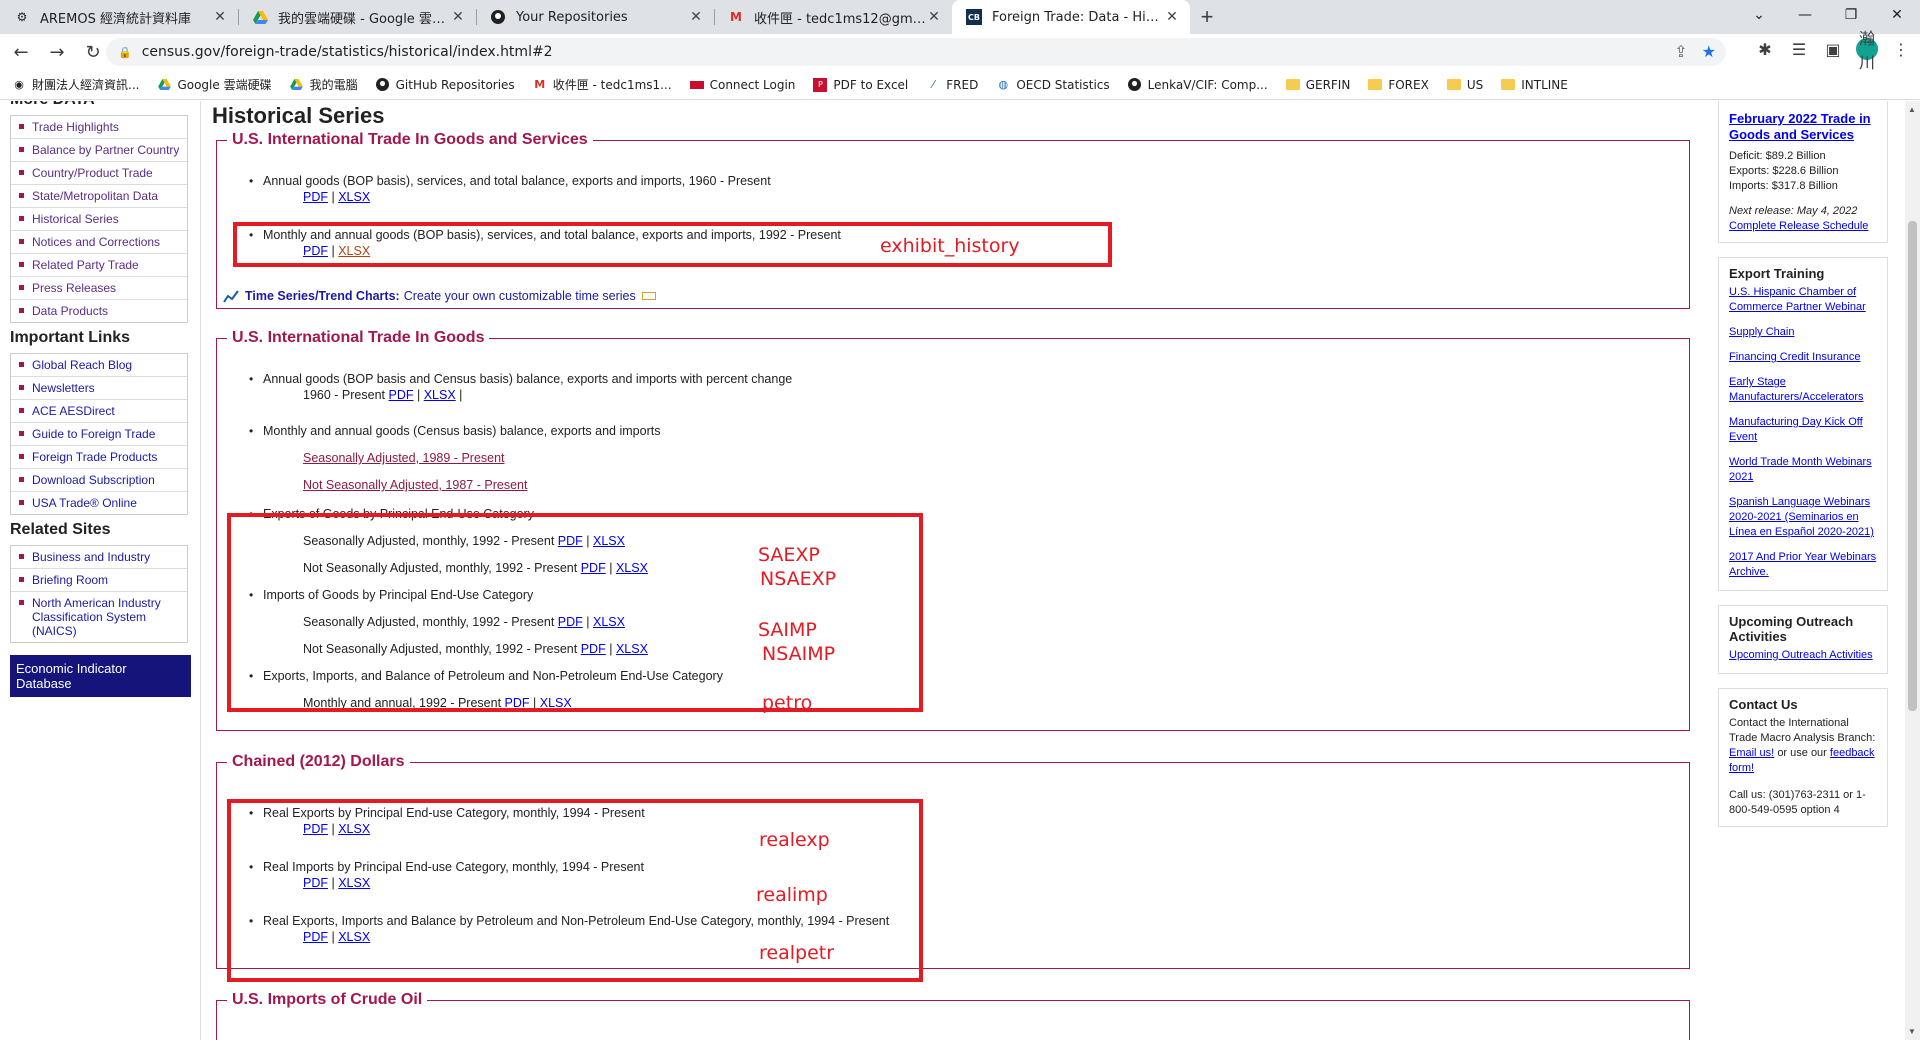  What do you see at coordinates (57, 52) in the screenshot?
I see `forward-icon: →` at bounding box center [57, 52].